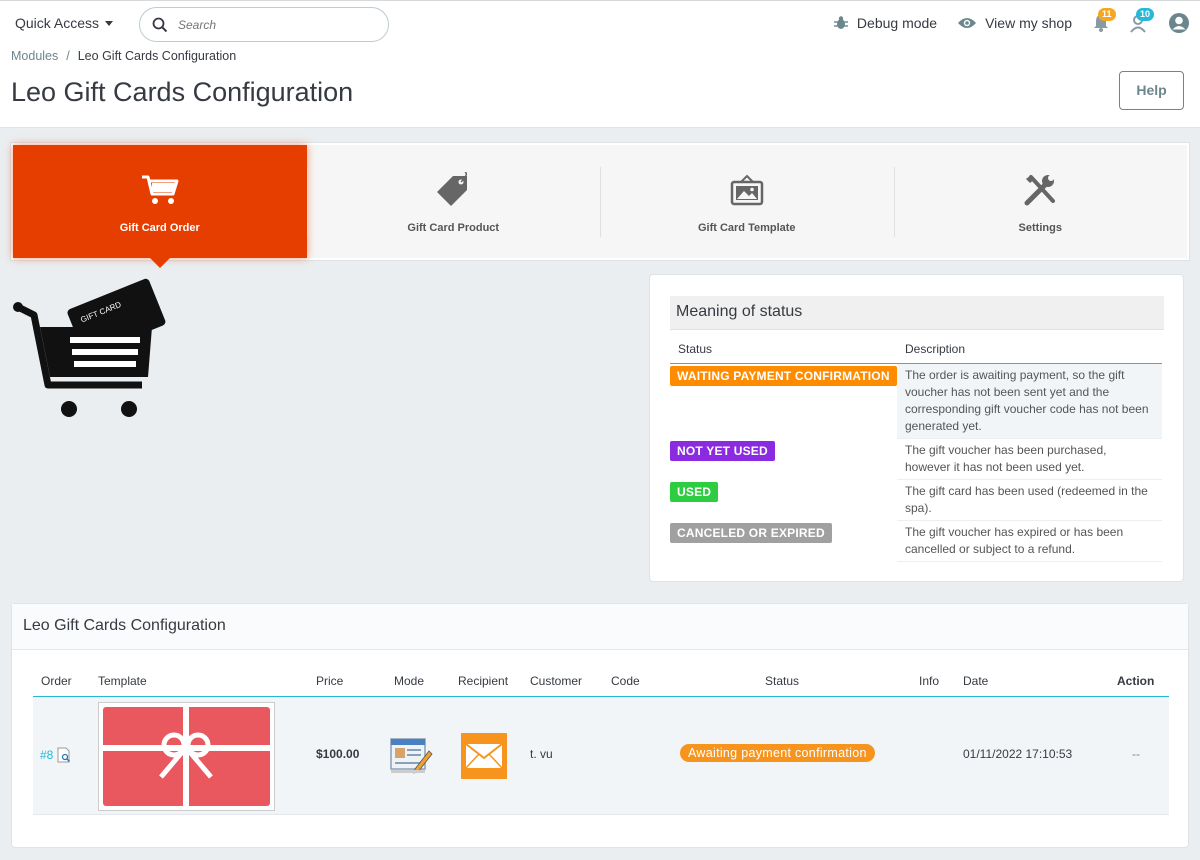  I want to click on tab-label: Gift Card Template, so click(746, 227).